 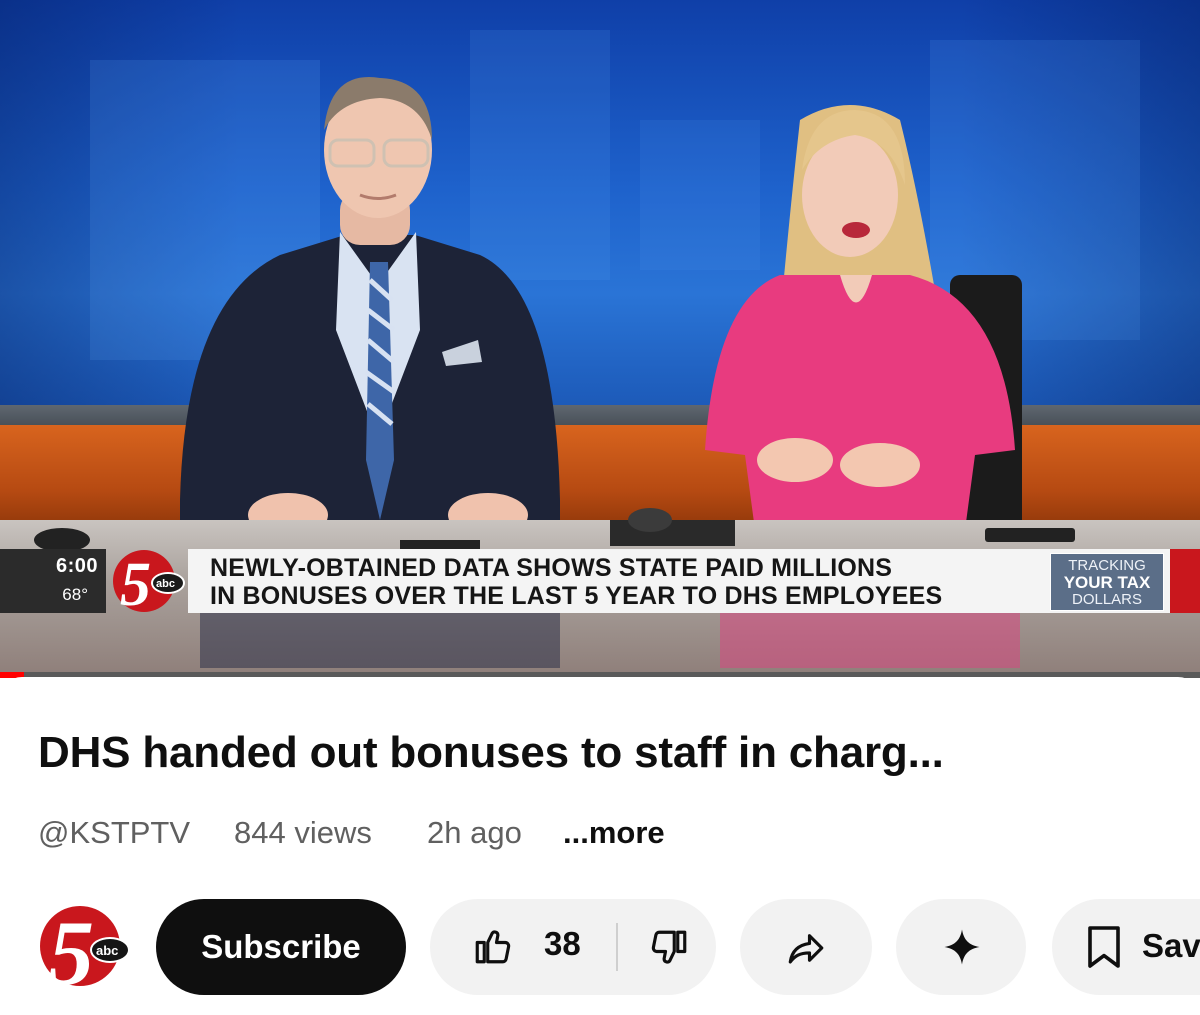 What do you see at coordinates (1171, 945) in the screenshot?
I see `save-label: Save` at bounding box center [1171, 945].